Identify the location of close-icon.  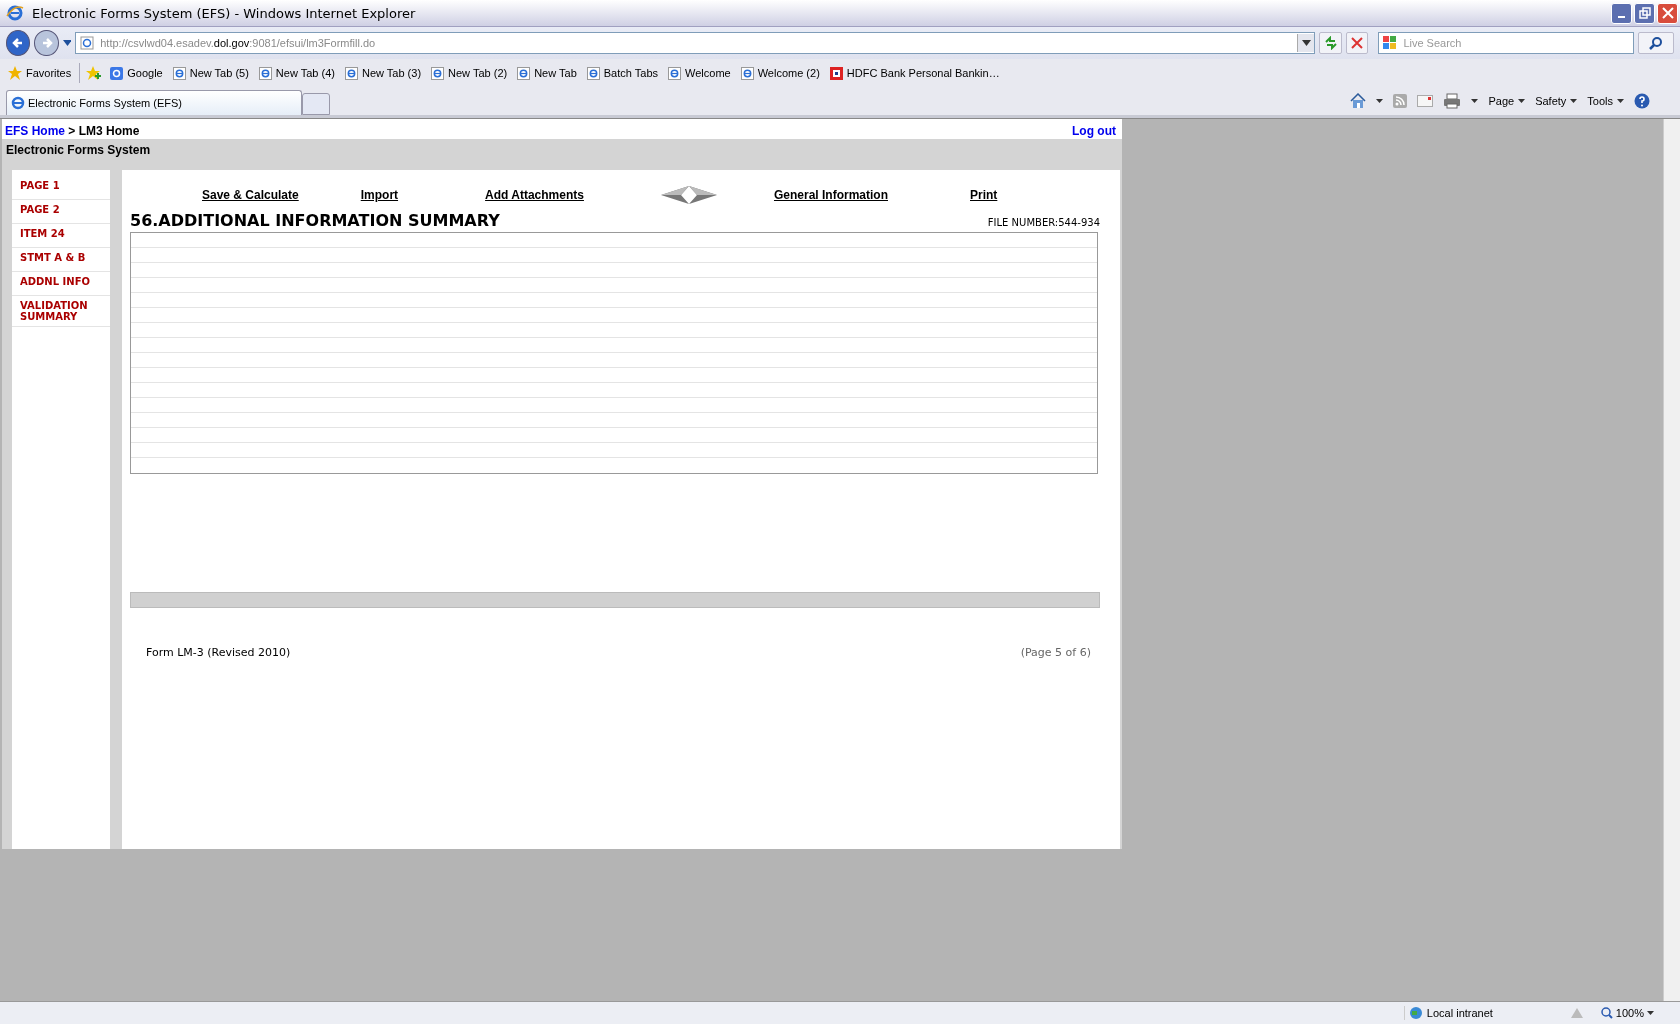
(1667, 13).